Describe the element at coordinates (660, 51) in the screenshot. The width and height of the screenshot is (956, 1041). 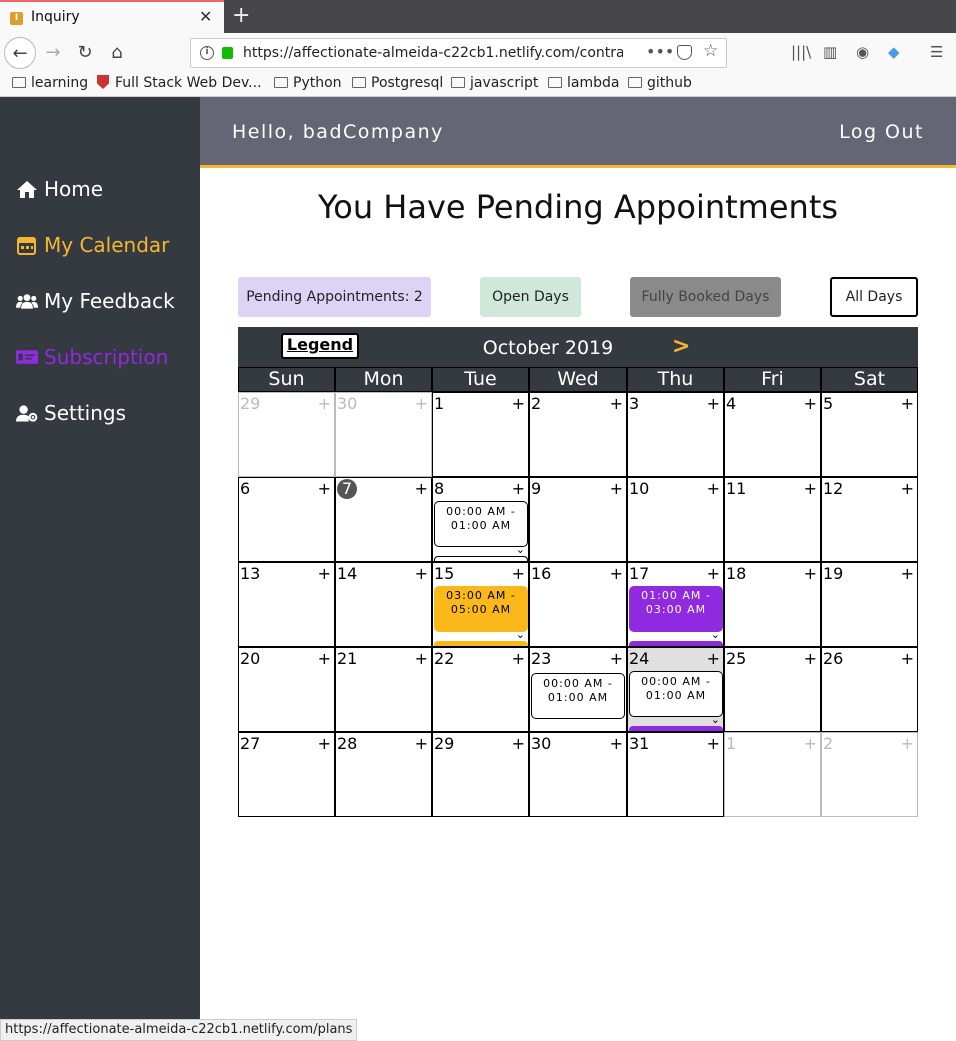
I see `page-actions-icon: •••` at that location.